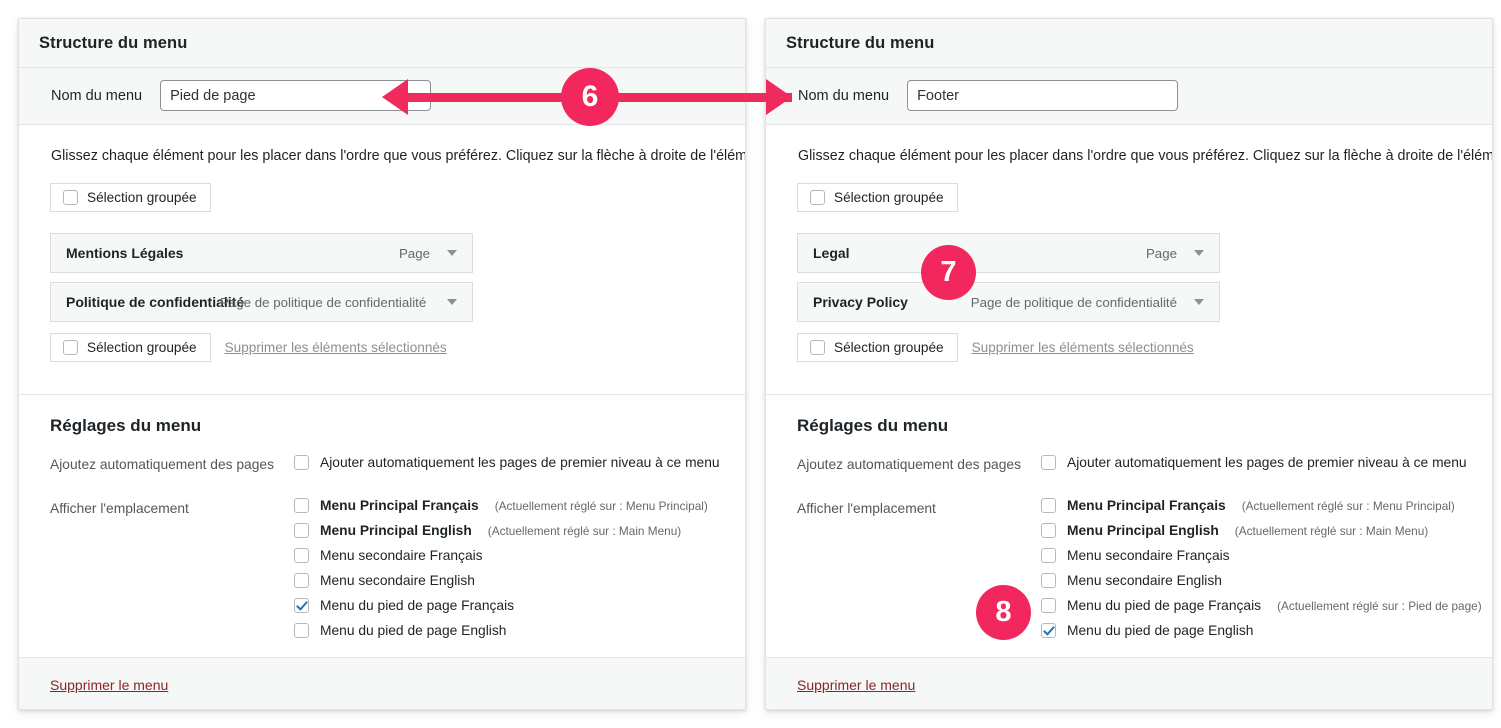 This screenshot has height=728, width=1501. What do you see at coordinates (889, 197) in the screenshot?
I see `bulk-select-label-top: Sélection groupée` at bounding box center [889, 197].